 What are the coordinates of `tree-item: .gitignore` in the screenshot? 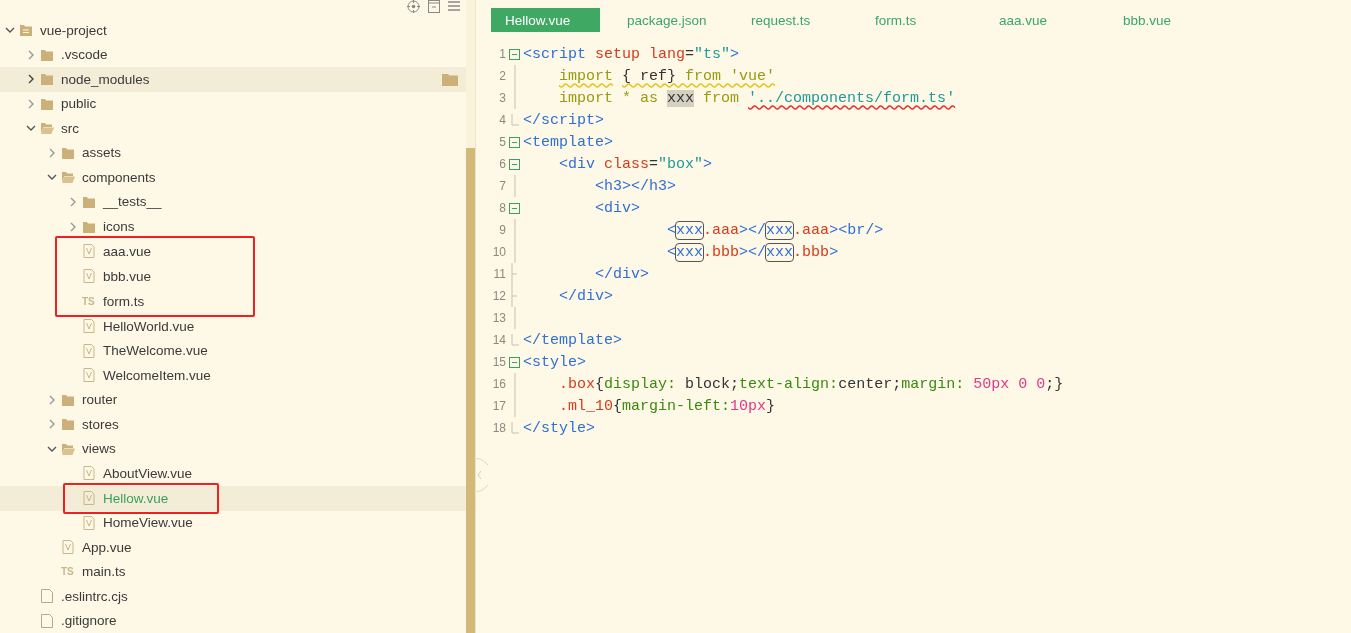 It's located at (233, 620).